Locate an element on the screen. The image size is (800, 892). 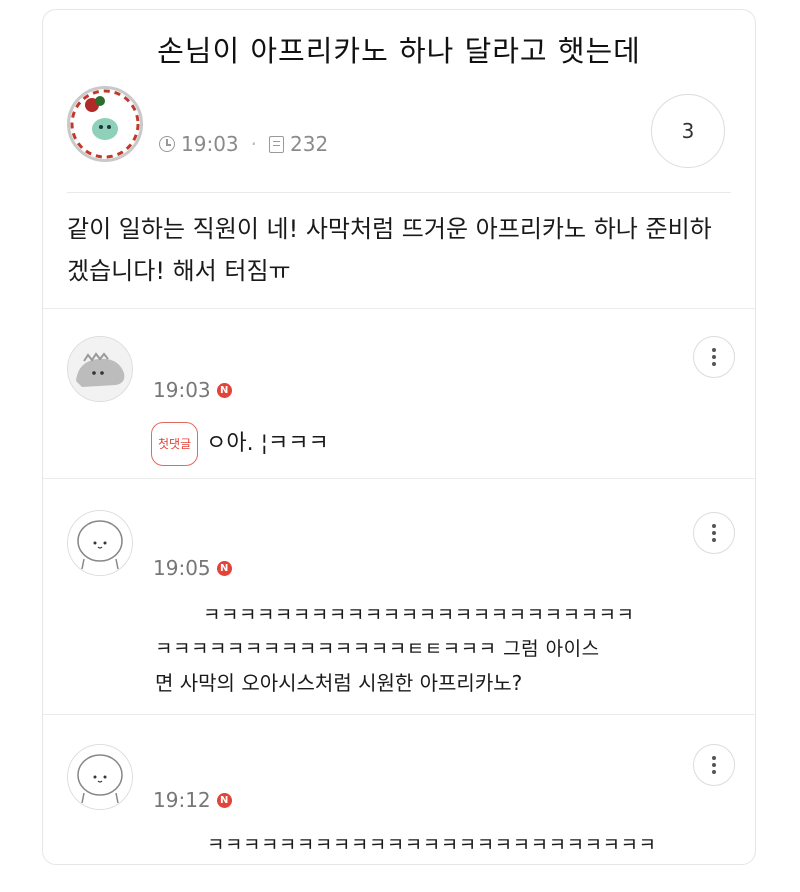
post-views: 232 is located at coordinates (309, 144).